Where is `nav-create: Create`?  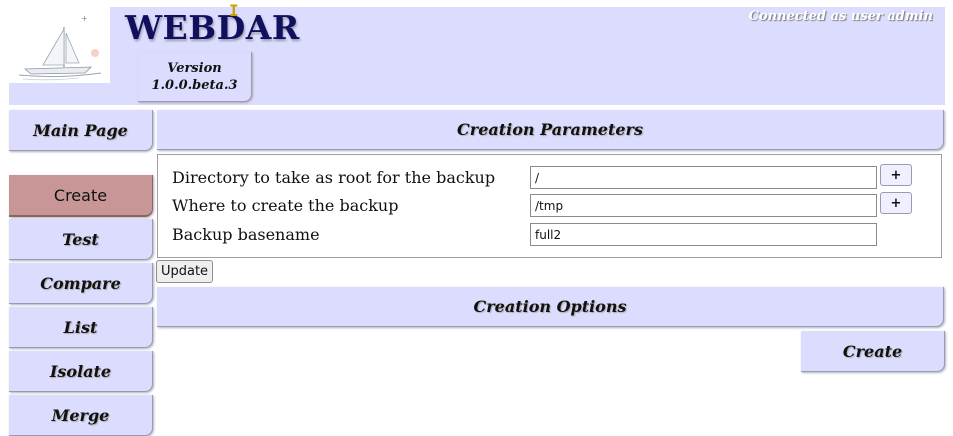 nav-create: Create is located at coordinates (81, 196).